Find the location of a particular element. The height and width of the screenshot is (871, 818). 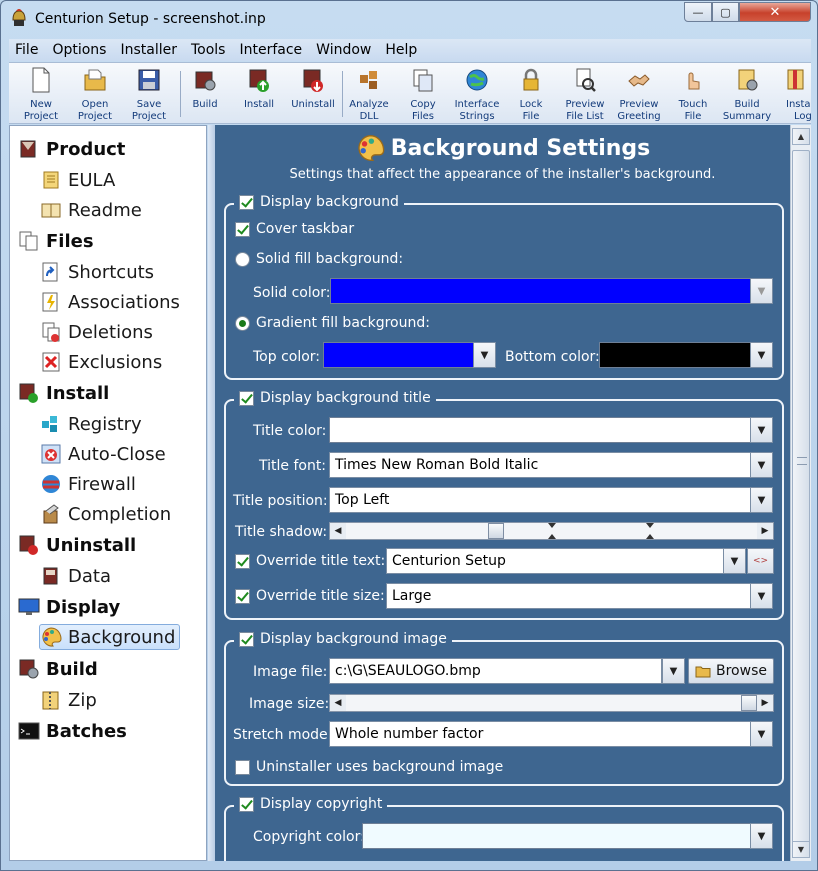

display-background-image-toggle: Display background image is located at coordinates (343, 639).